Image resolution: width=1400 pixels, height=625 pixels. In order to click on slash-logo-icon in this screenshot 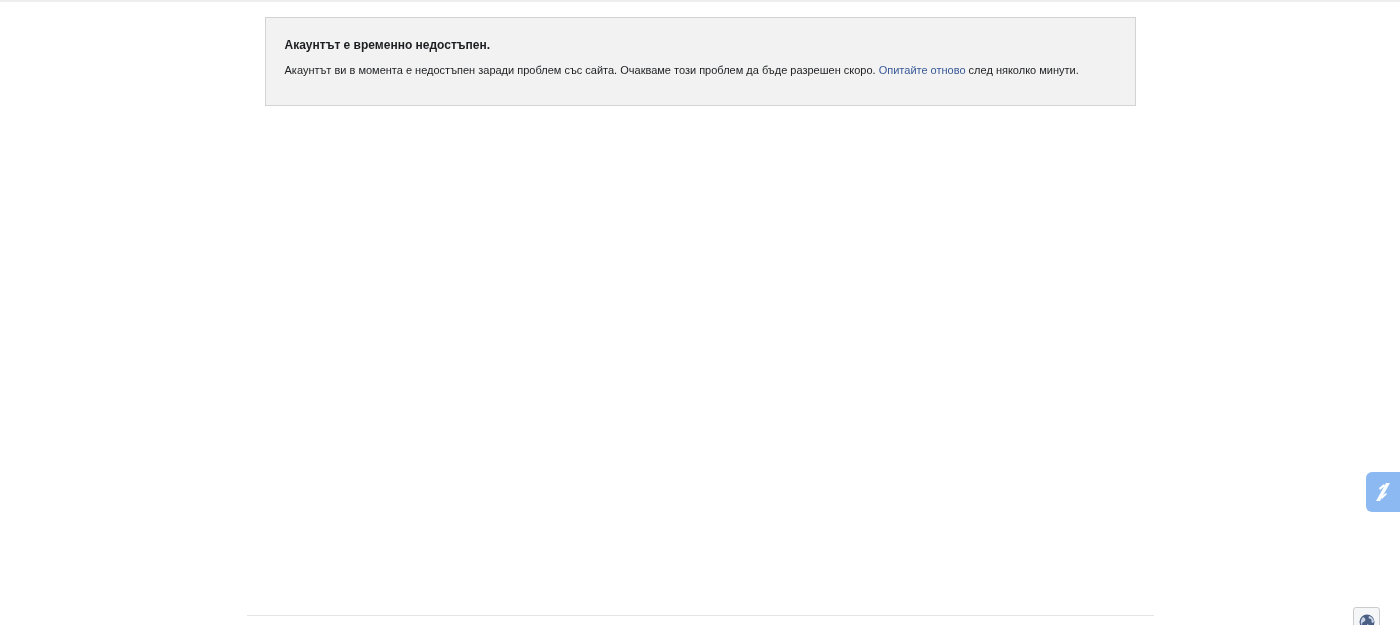, I will do `click(1383, 492)`.